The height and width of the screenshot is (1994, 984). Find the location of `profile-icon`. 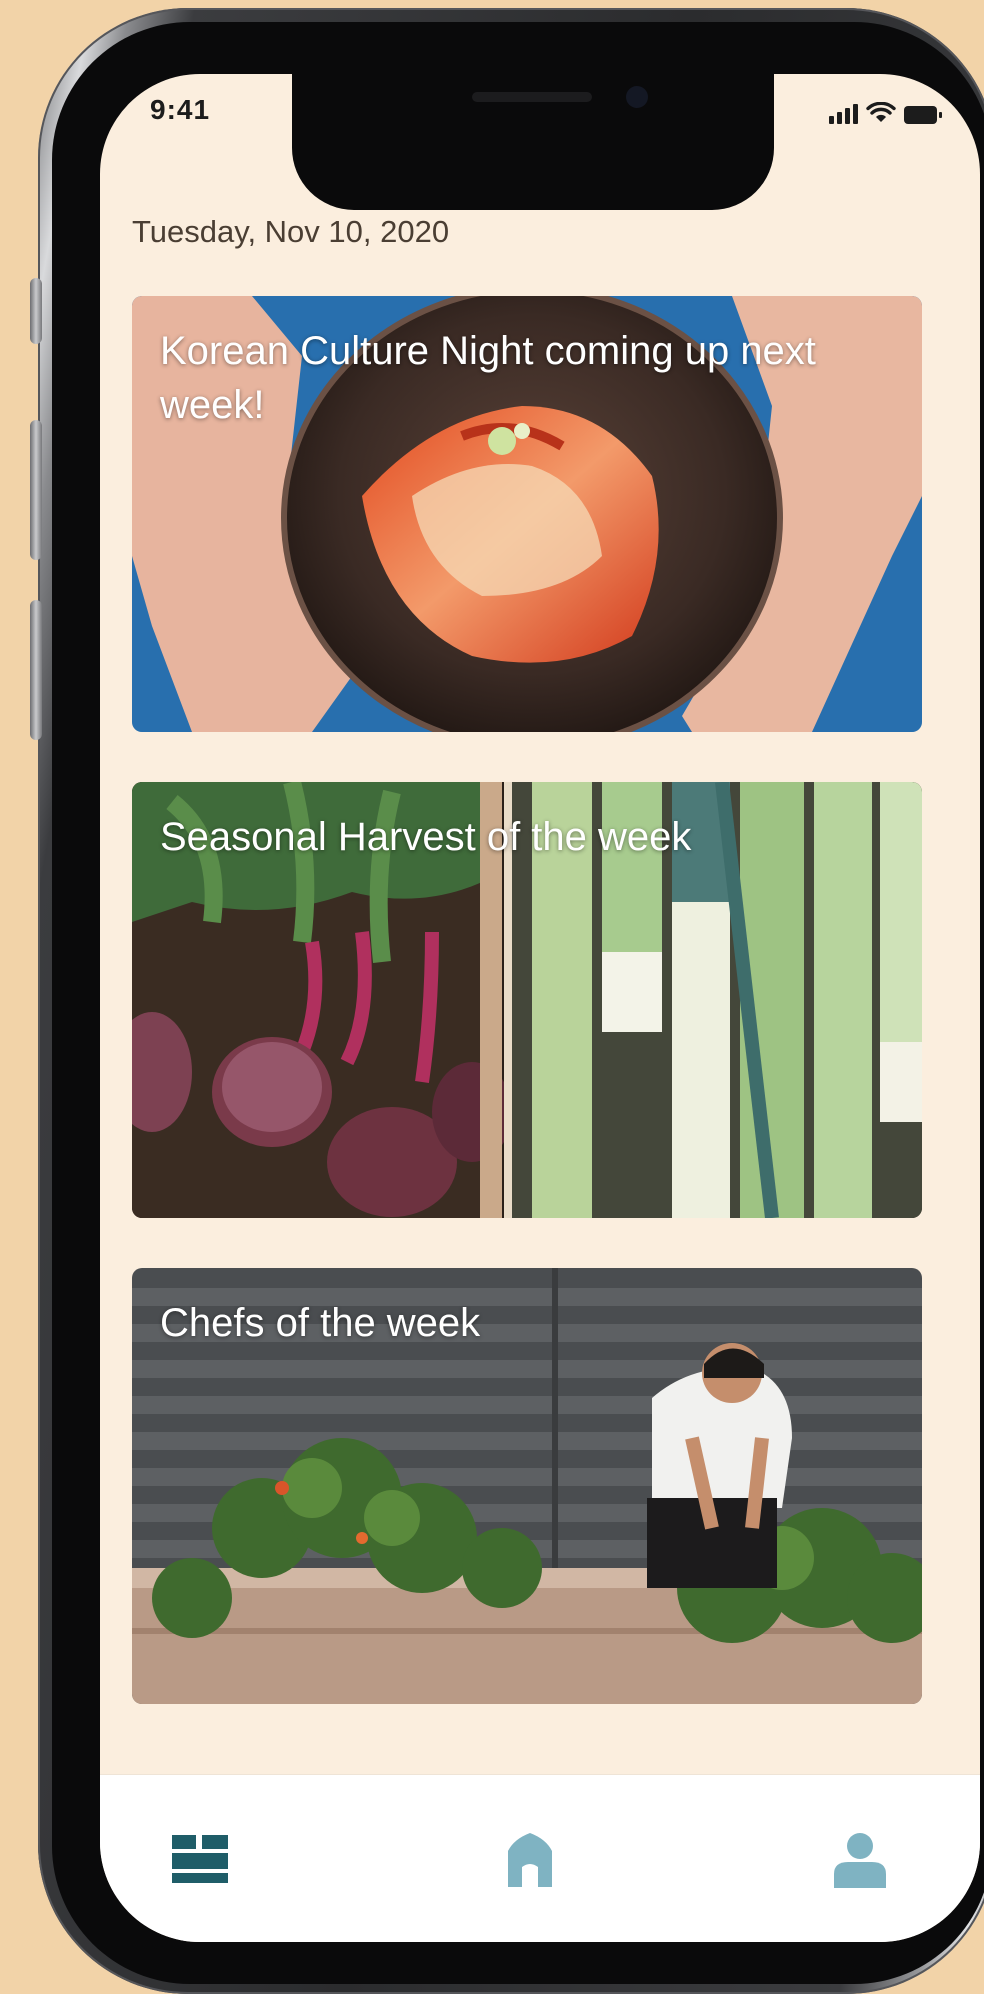

profile-icon is located at coordinates (860, 1860).